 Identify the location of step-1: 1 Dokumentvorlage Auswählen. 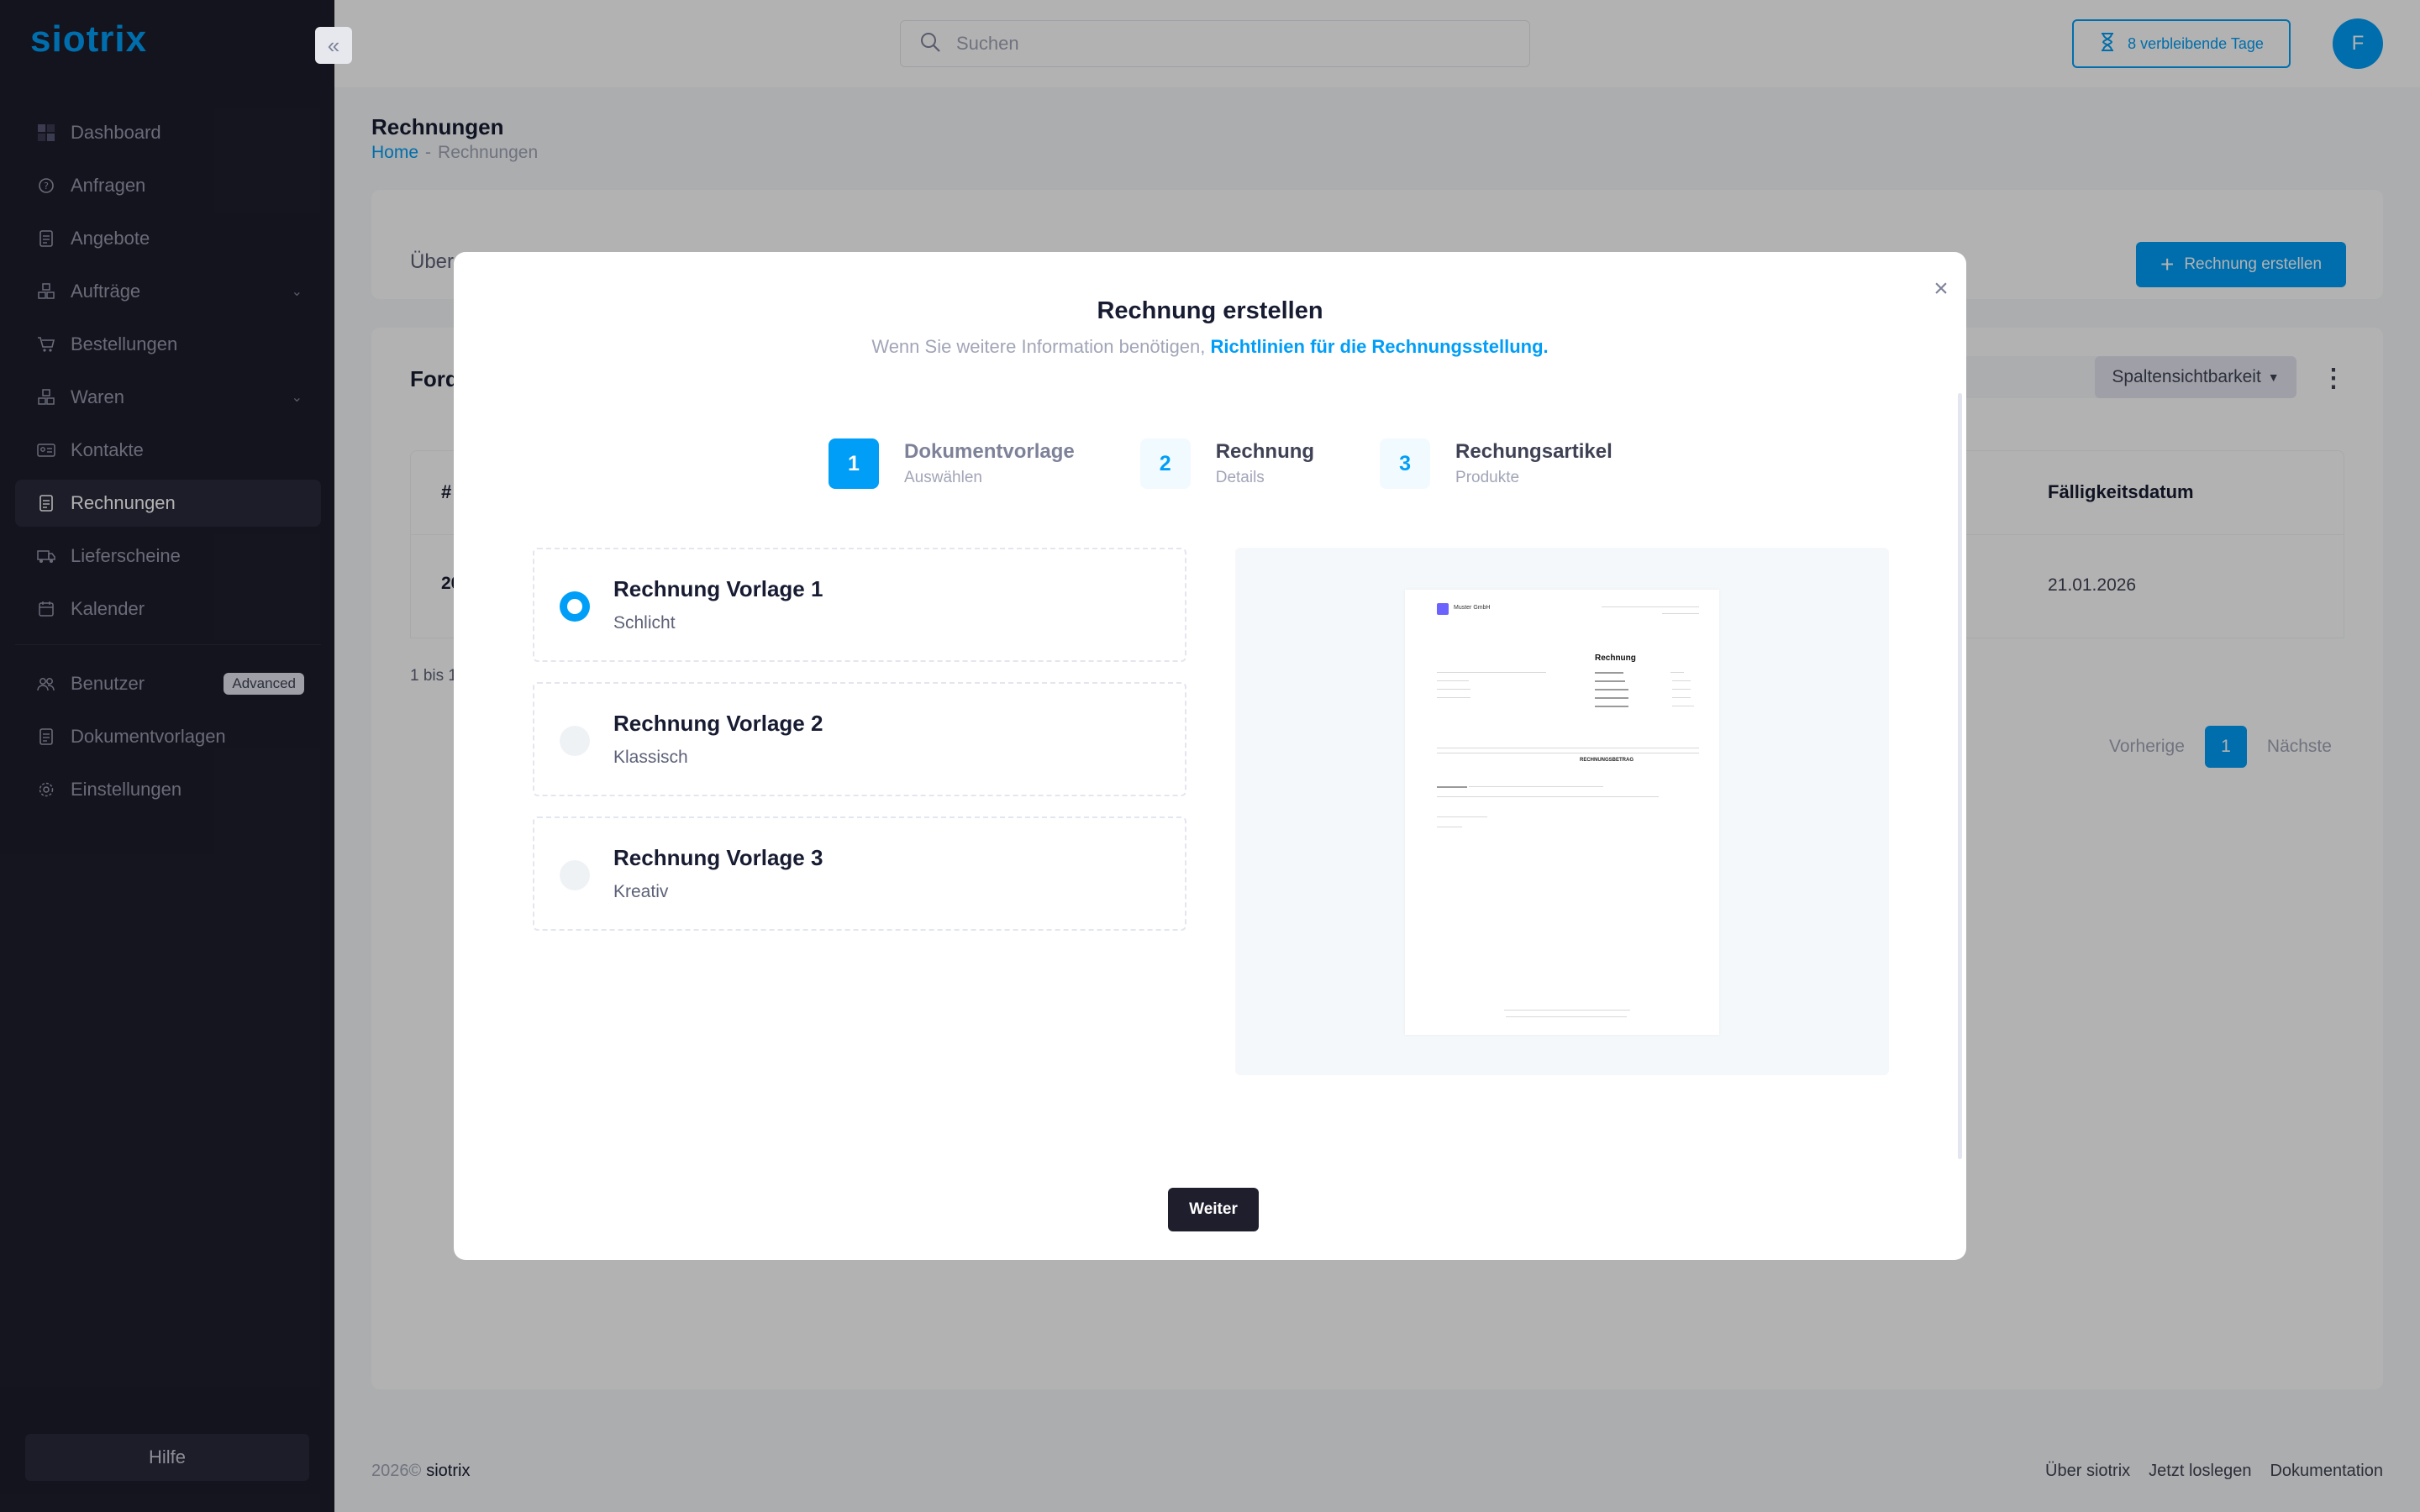
(952, 464).